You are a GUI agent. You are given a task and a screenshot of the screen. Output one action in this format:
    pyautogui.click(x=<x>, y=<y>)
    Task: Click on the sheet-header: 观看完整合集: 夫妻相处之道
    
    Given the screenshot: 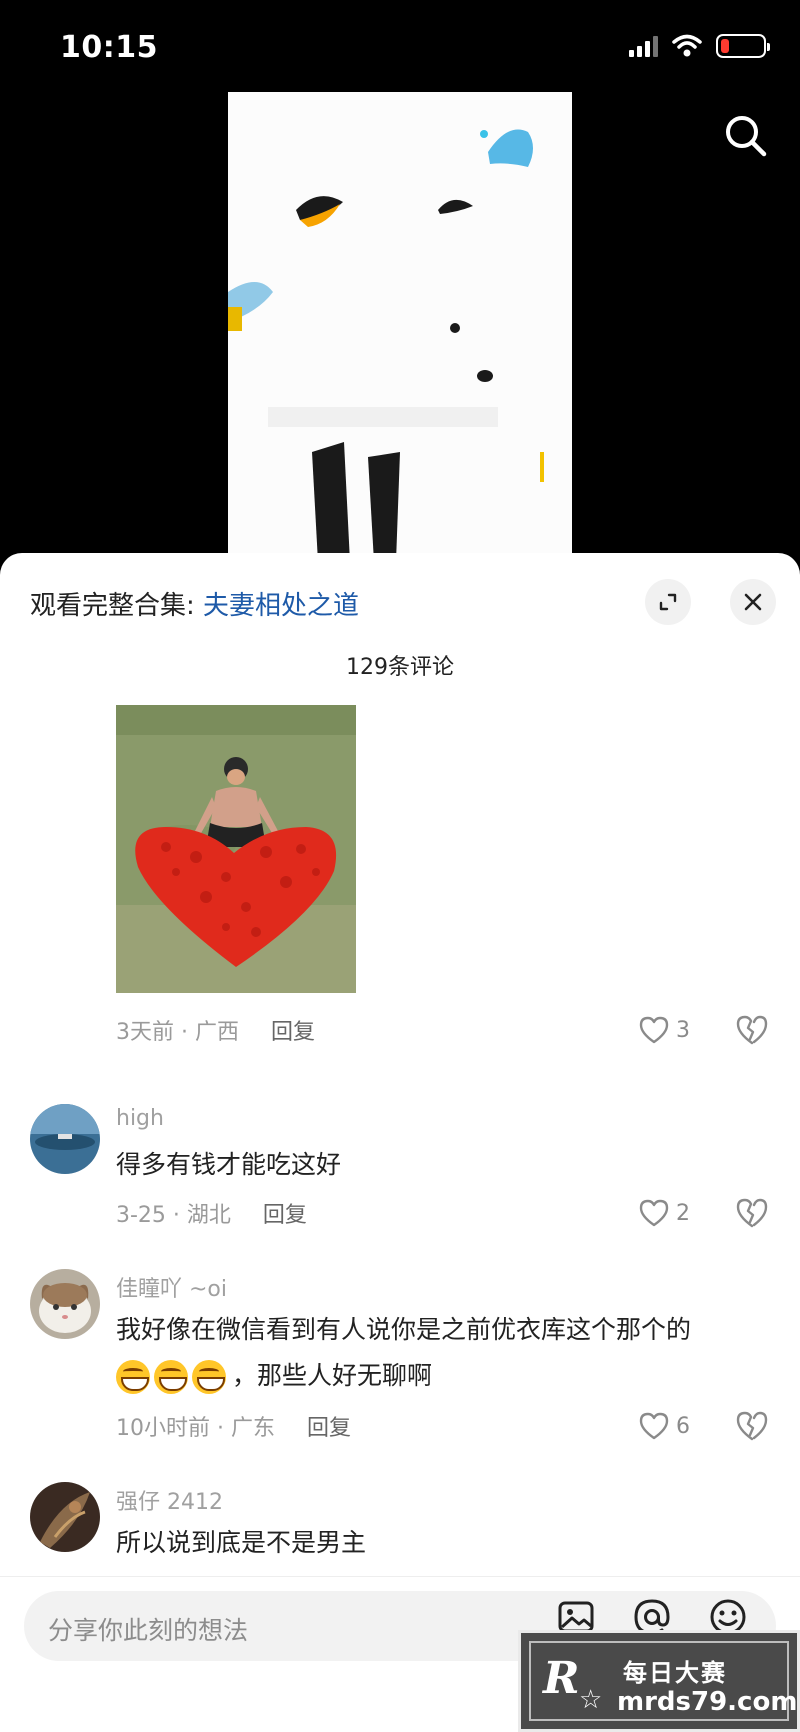 What is the action you would take?
    pyautogui.click(x=400, y=601)
    